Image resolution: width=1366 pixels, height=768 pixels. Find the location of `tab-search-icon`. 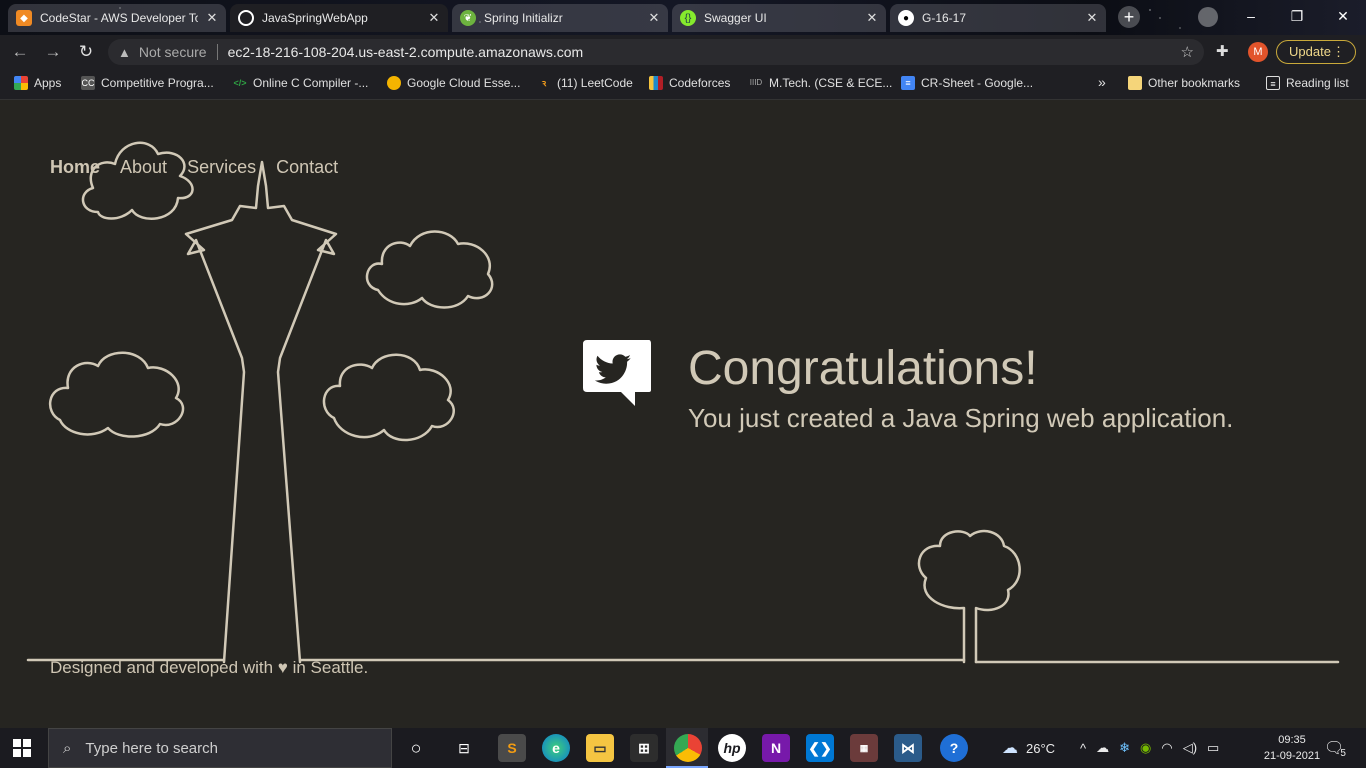

tab-search-icon is located at coordinates (1208, 17).